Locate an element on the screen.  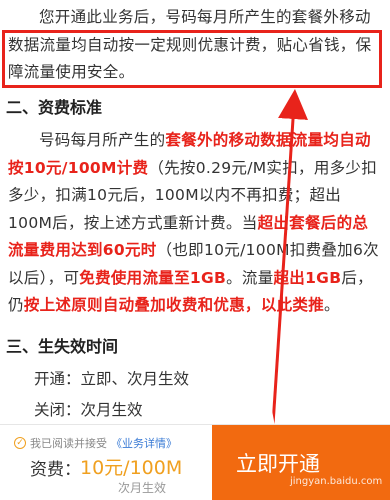
fee-highlight-4: 超出1GB is located at coordinates (307, 277).